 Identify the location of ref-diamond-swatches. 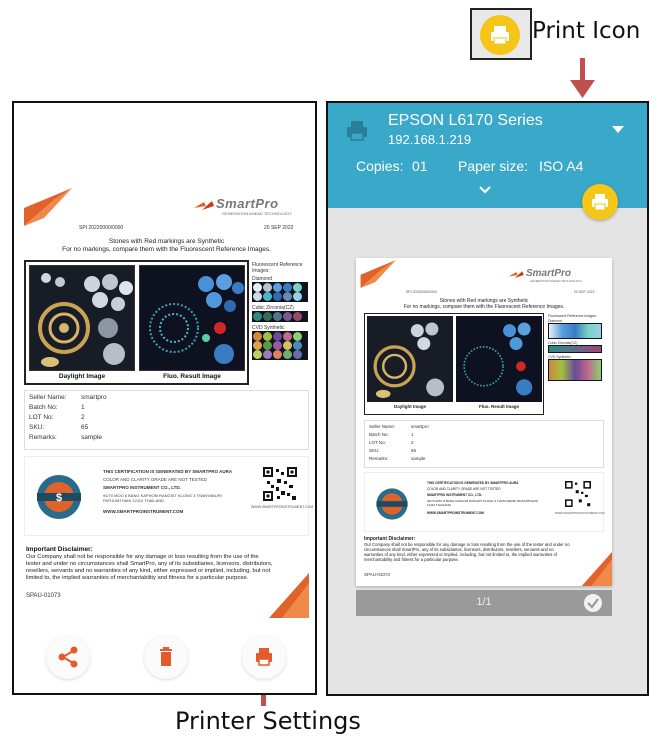
(280, 292).